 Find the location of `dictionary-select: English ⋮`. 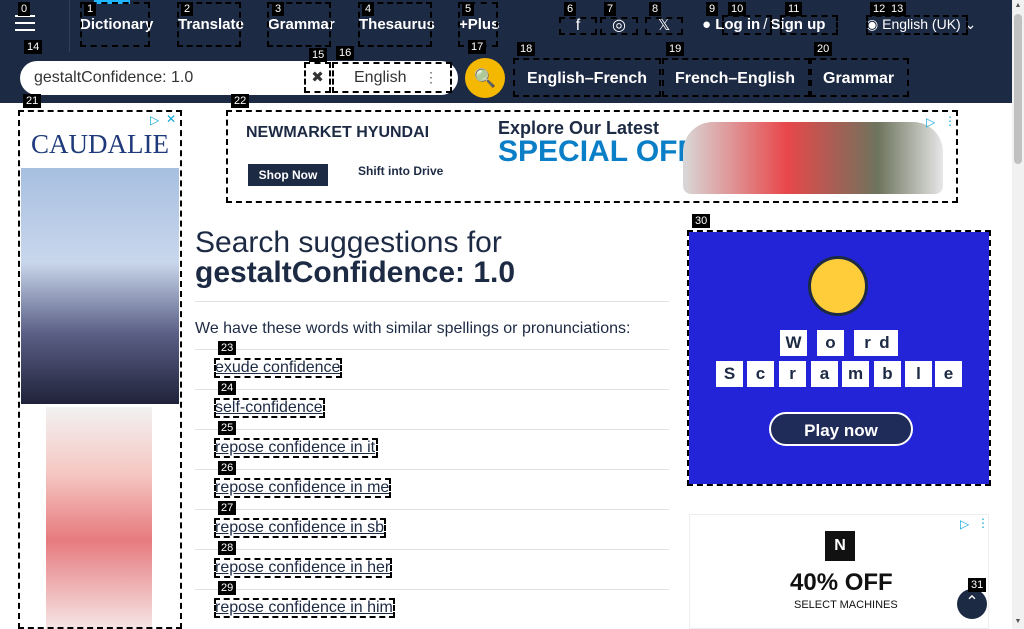

dictionary-select: English ⋮ is located at coordinates (394, 77).